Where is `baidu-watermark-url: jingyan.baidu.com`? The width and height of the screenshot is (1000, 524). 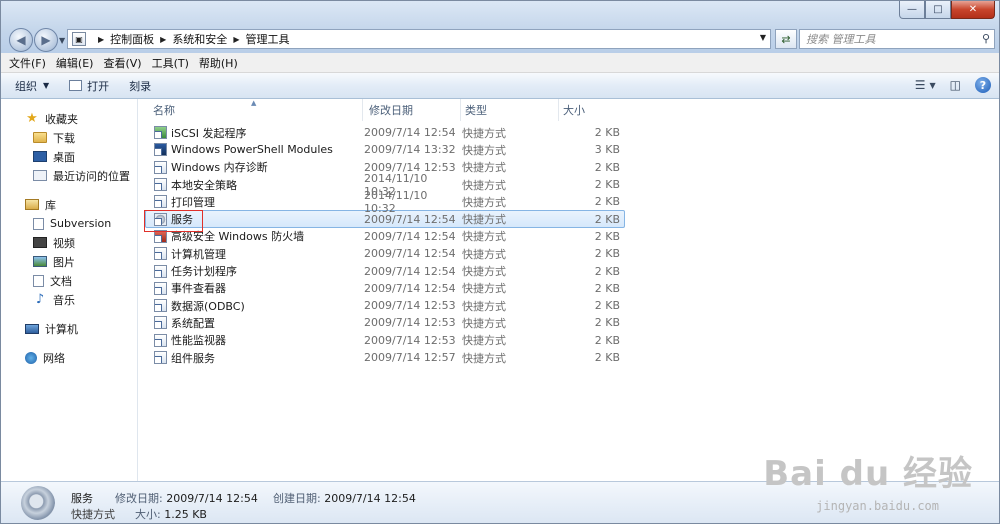
baidu-watermark-url: jingyan.baidu.com is located at coordinates (877, 506).